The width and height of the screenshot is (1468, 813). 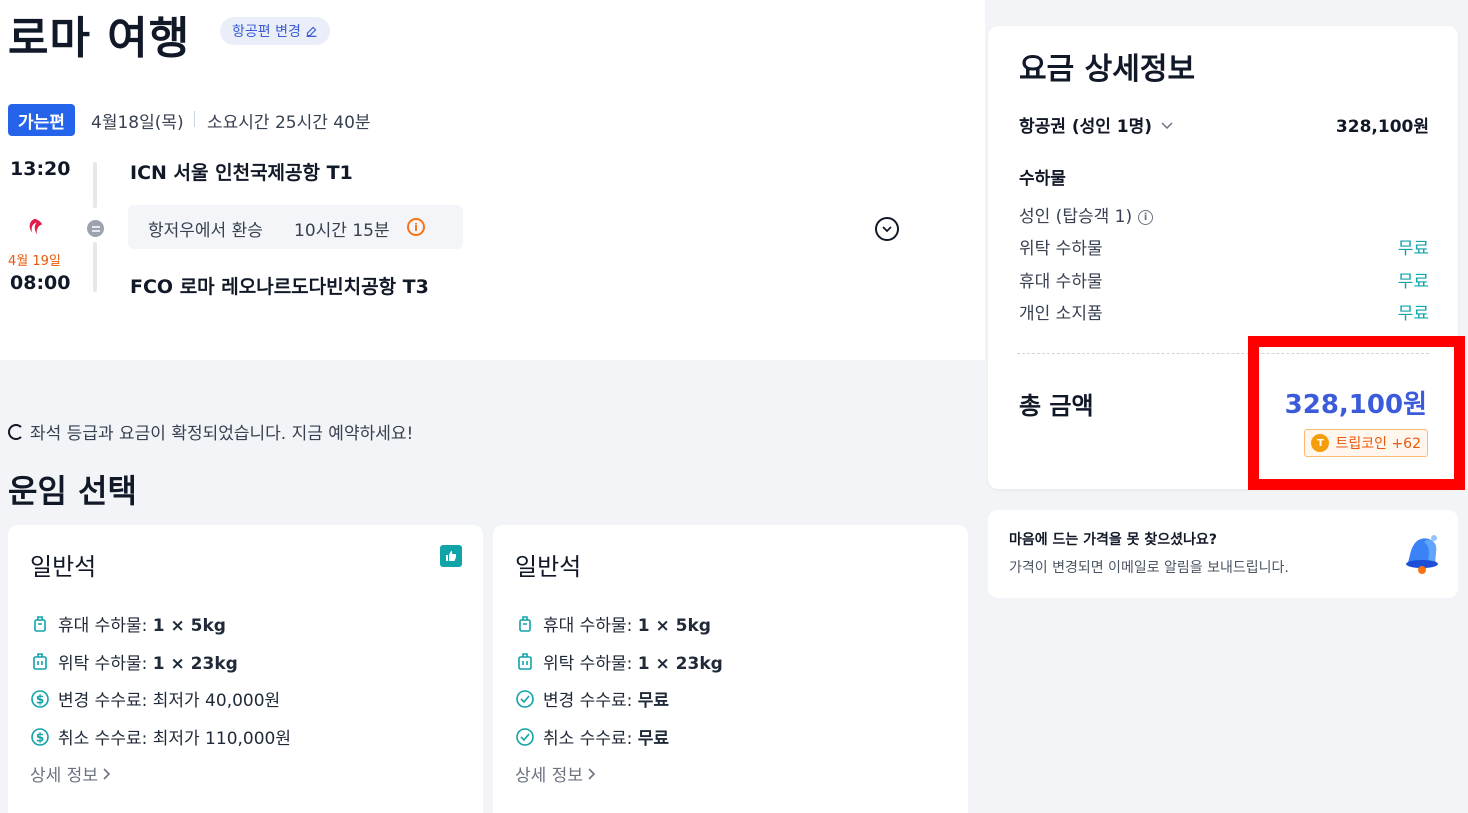 I want to click on divider, so click(x=194, y=119).